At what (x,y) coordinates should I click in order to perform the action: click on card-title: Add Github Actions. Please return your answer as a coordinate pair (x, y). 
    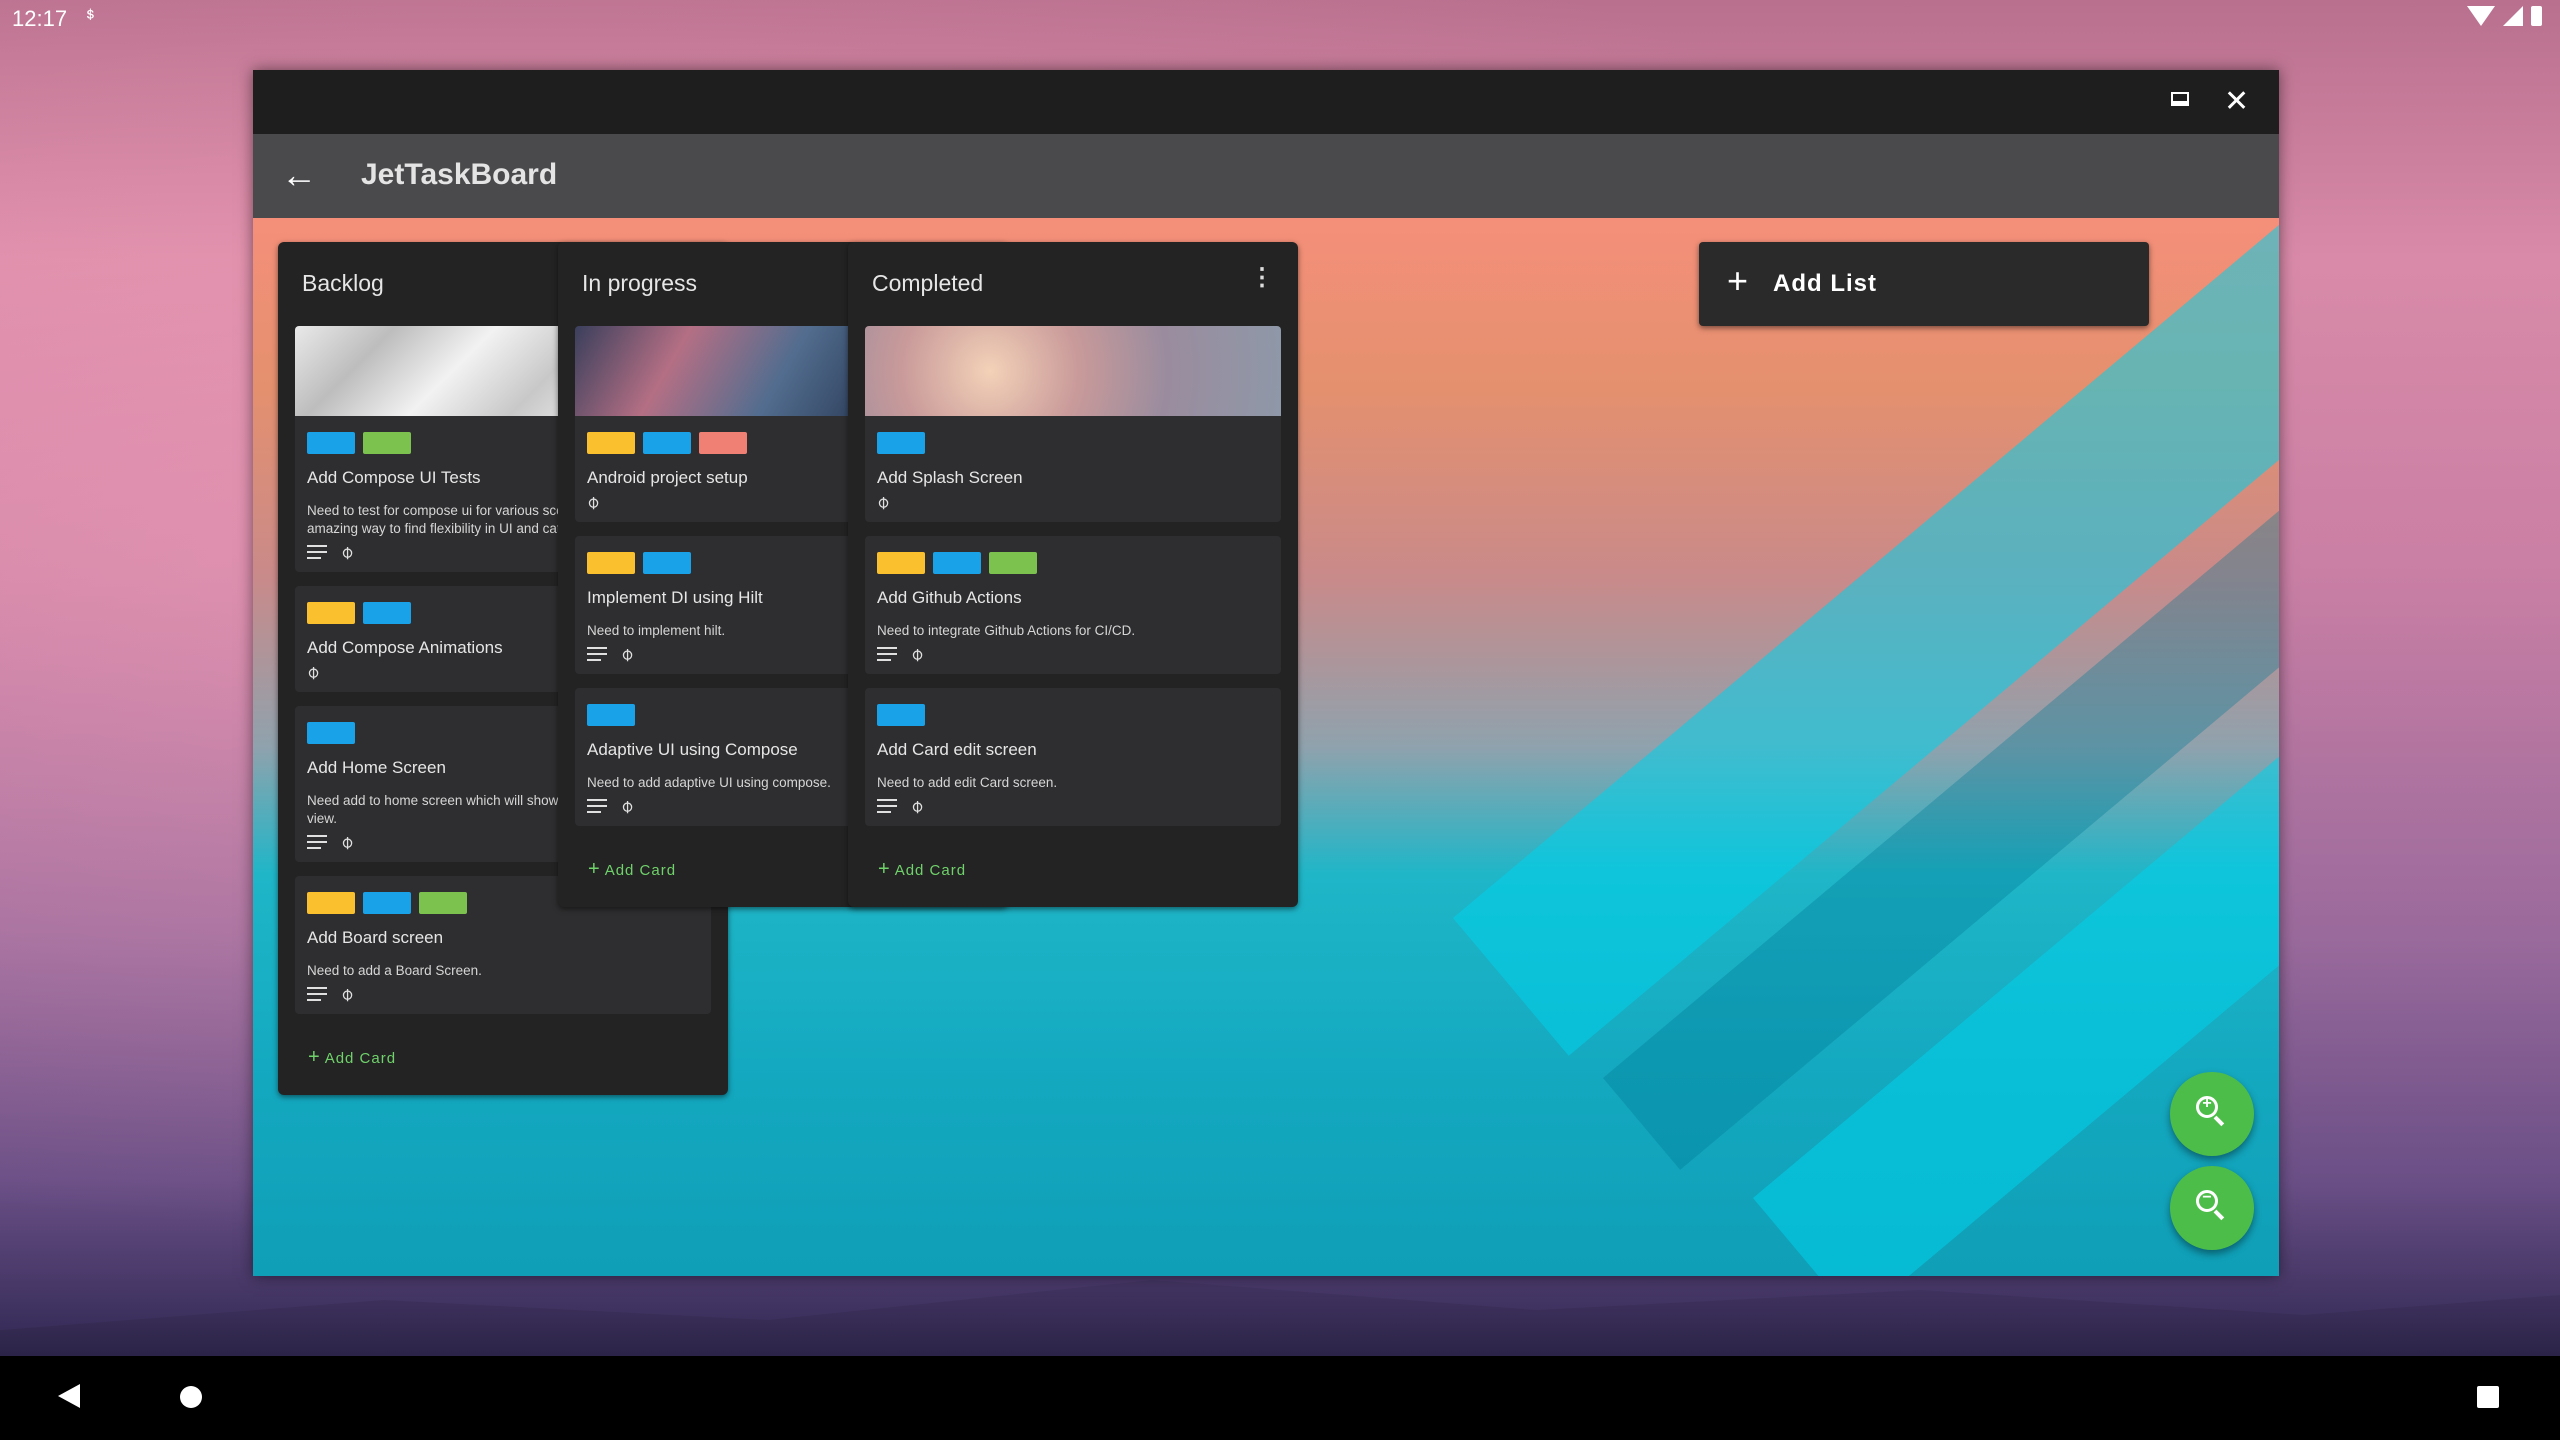
    Looking at the image, I should click on (949, 597).